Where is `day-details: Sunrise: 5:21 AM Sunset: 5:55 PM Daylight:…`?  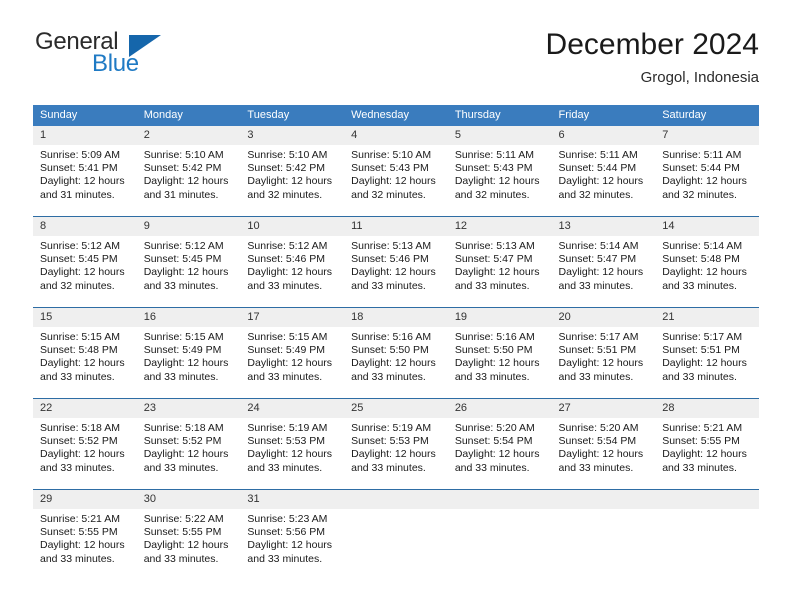
day-details: Sunrise: 5:21 AM Sunset: 5:55 PM Daylight:… is located at coordinates (85, 537).